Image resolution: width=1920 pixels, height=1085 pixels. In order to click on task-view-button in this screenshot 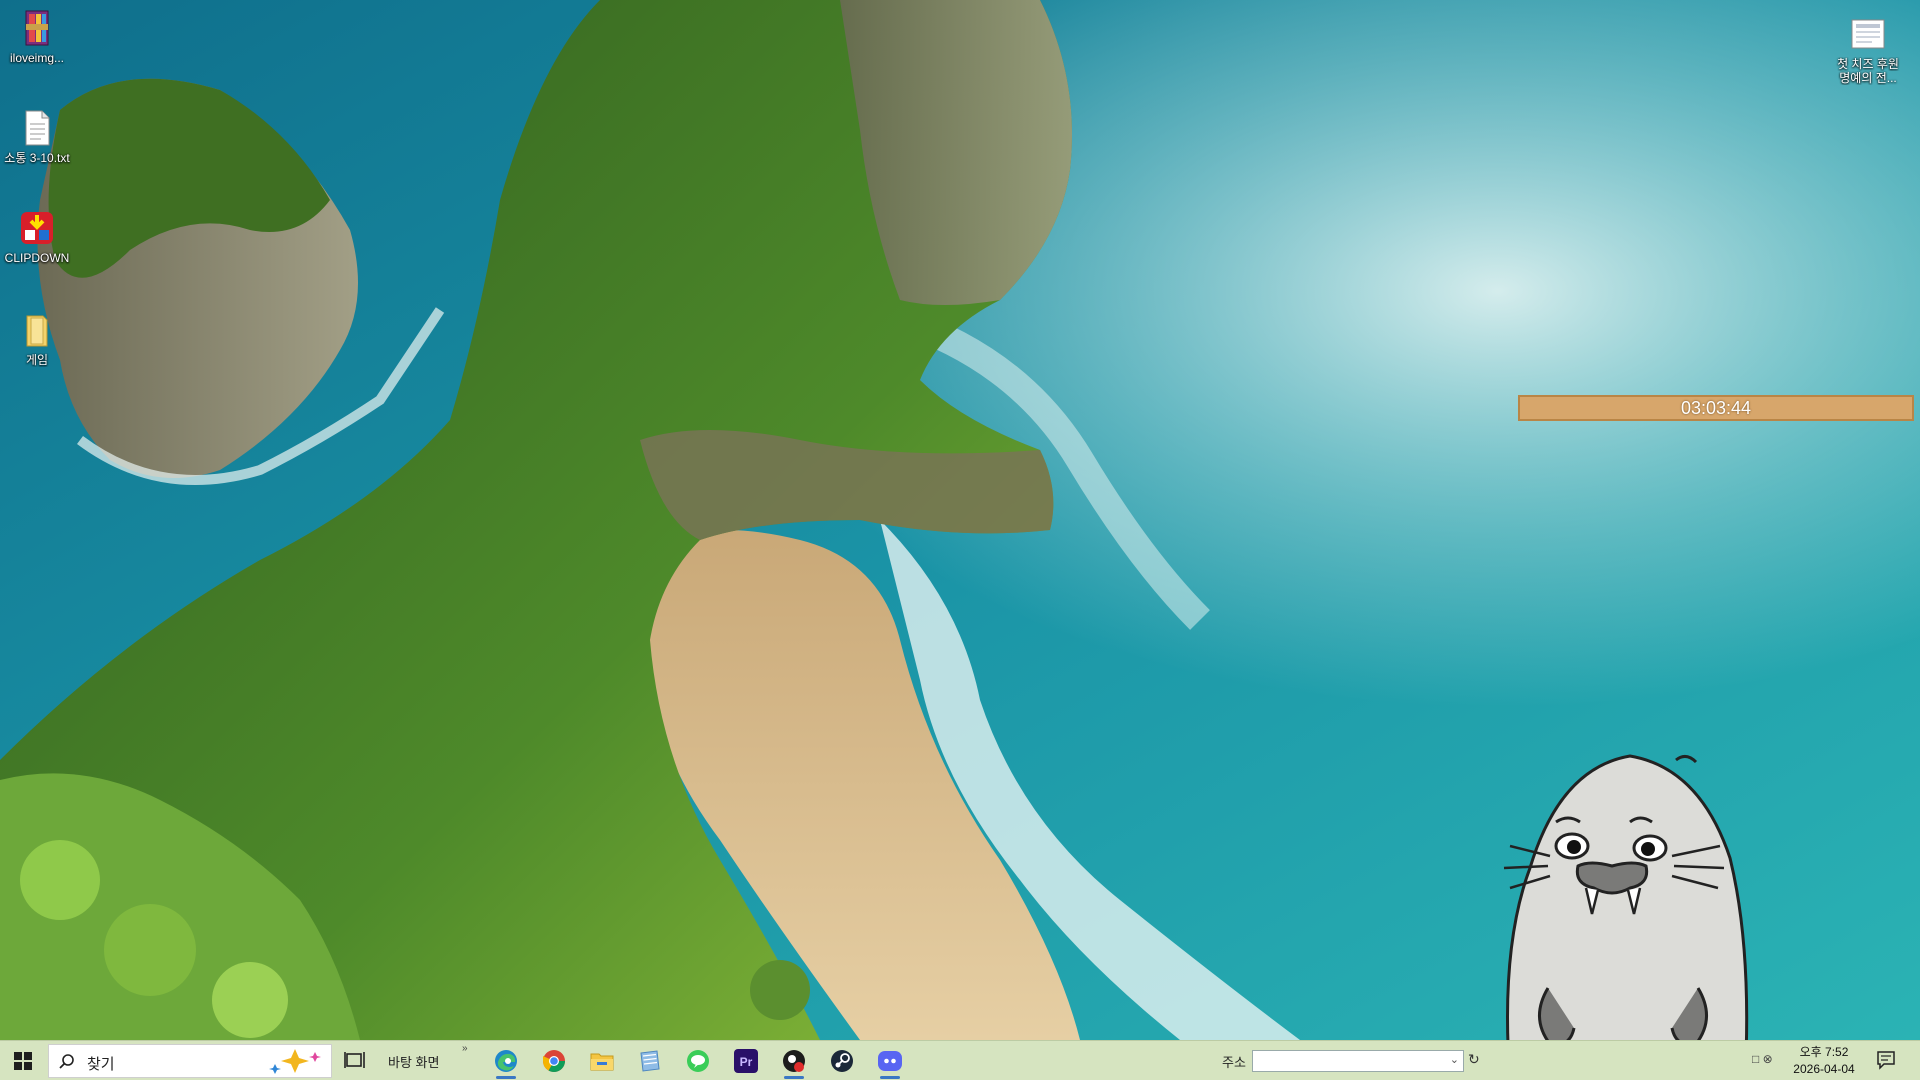, I will do `click(355, 1062)`.